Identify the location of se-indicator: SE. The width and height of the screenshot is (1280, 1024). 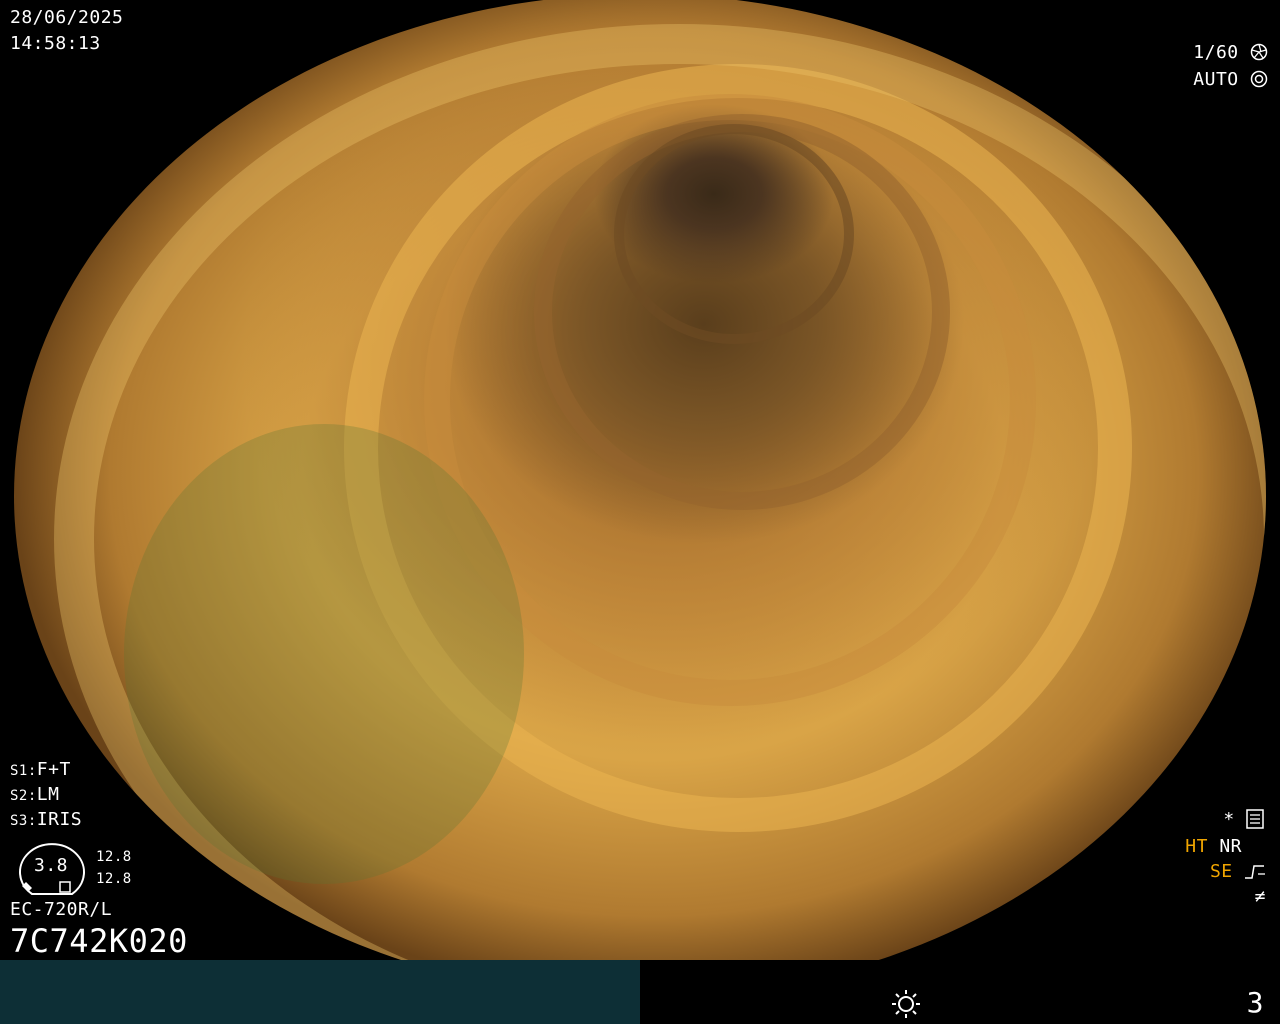
(1221, 871).